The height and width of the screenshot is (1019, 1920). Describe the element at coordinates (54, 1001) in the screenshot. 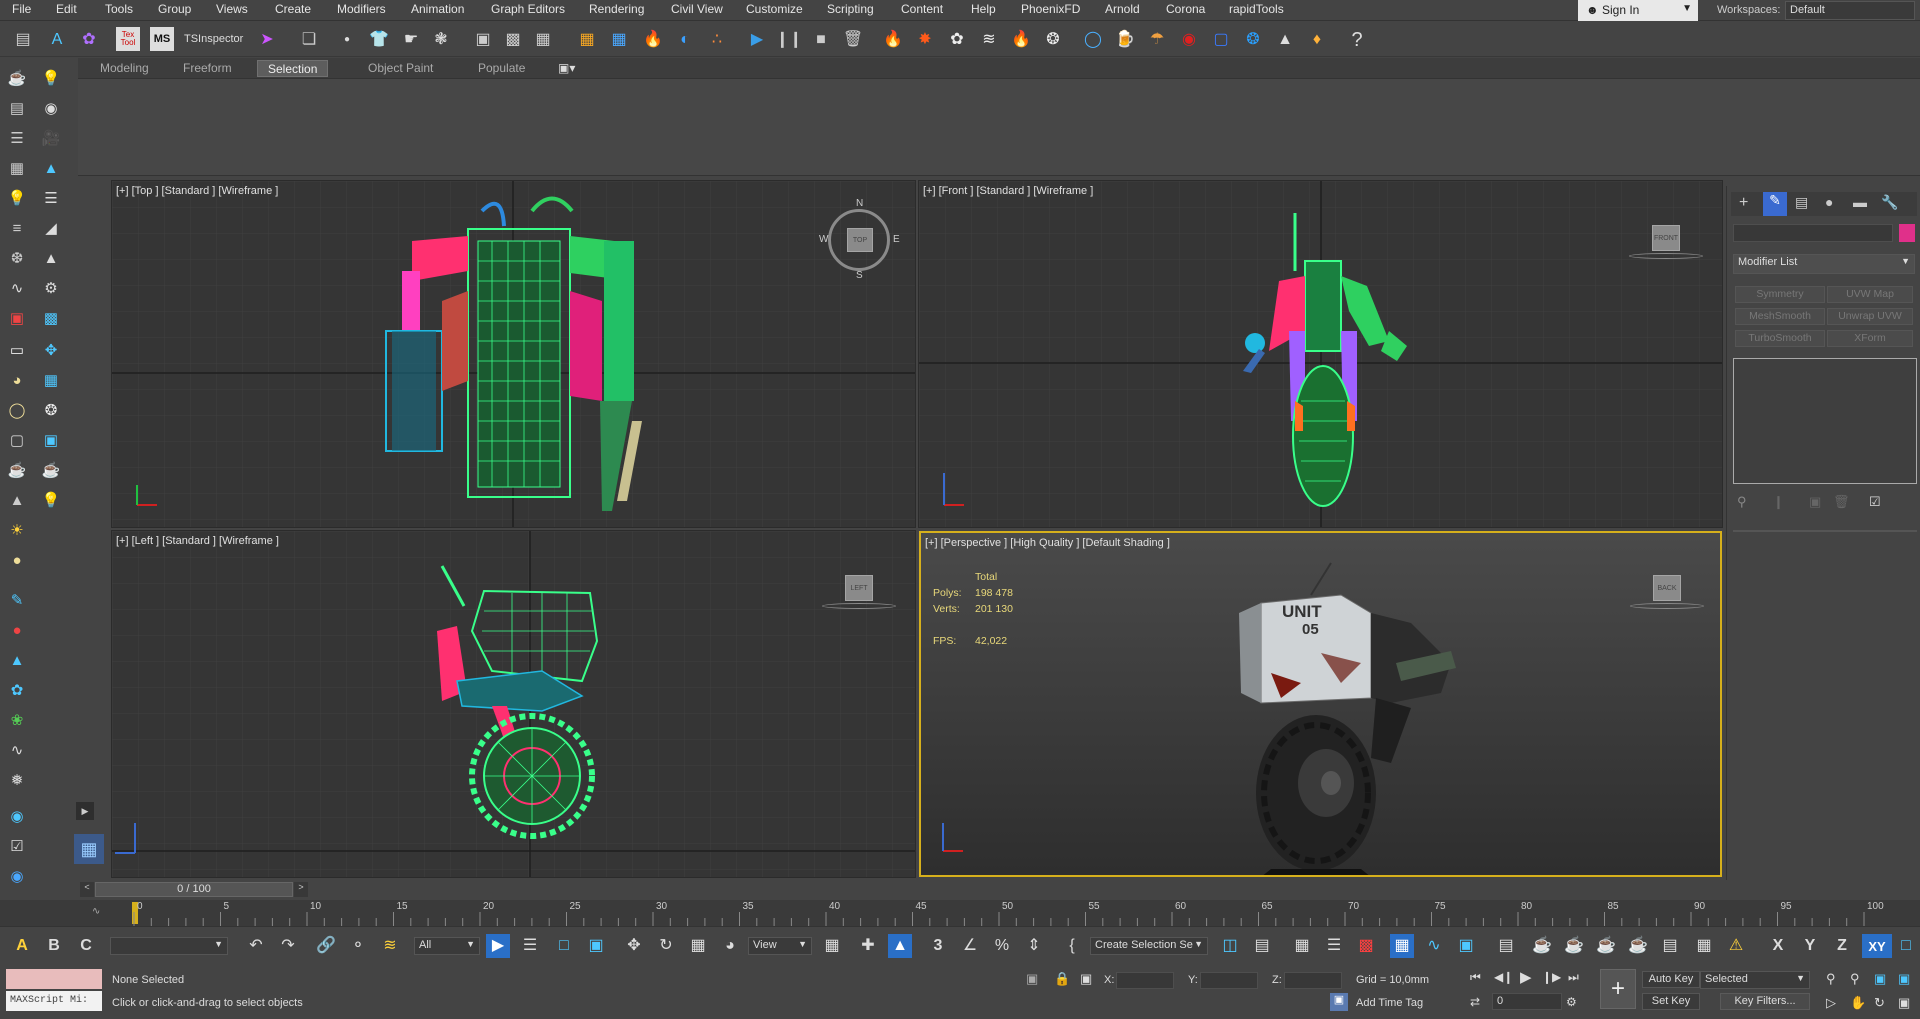

I see `maxscript-mini-listener: MAXScript Mi:` at that location.